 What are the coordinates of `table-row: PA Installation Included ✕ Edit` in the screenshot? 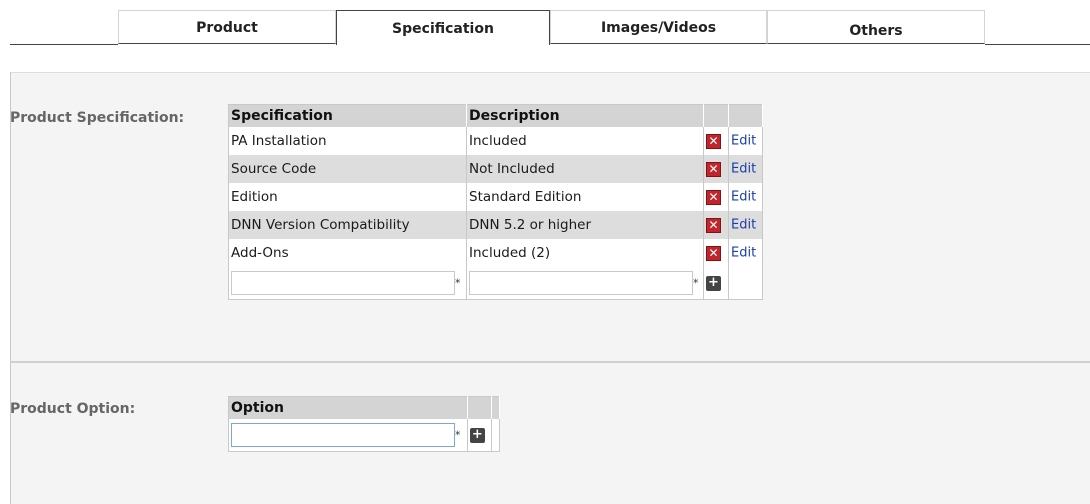 It's located at (495, 141).